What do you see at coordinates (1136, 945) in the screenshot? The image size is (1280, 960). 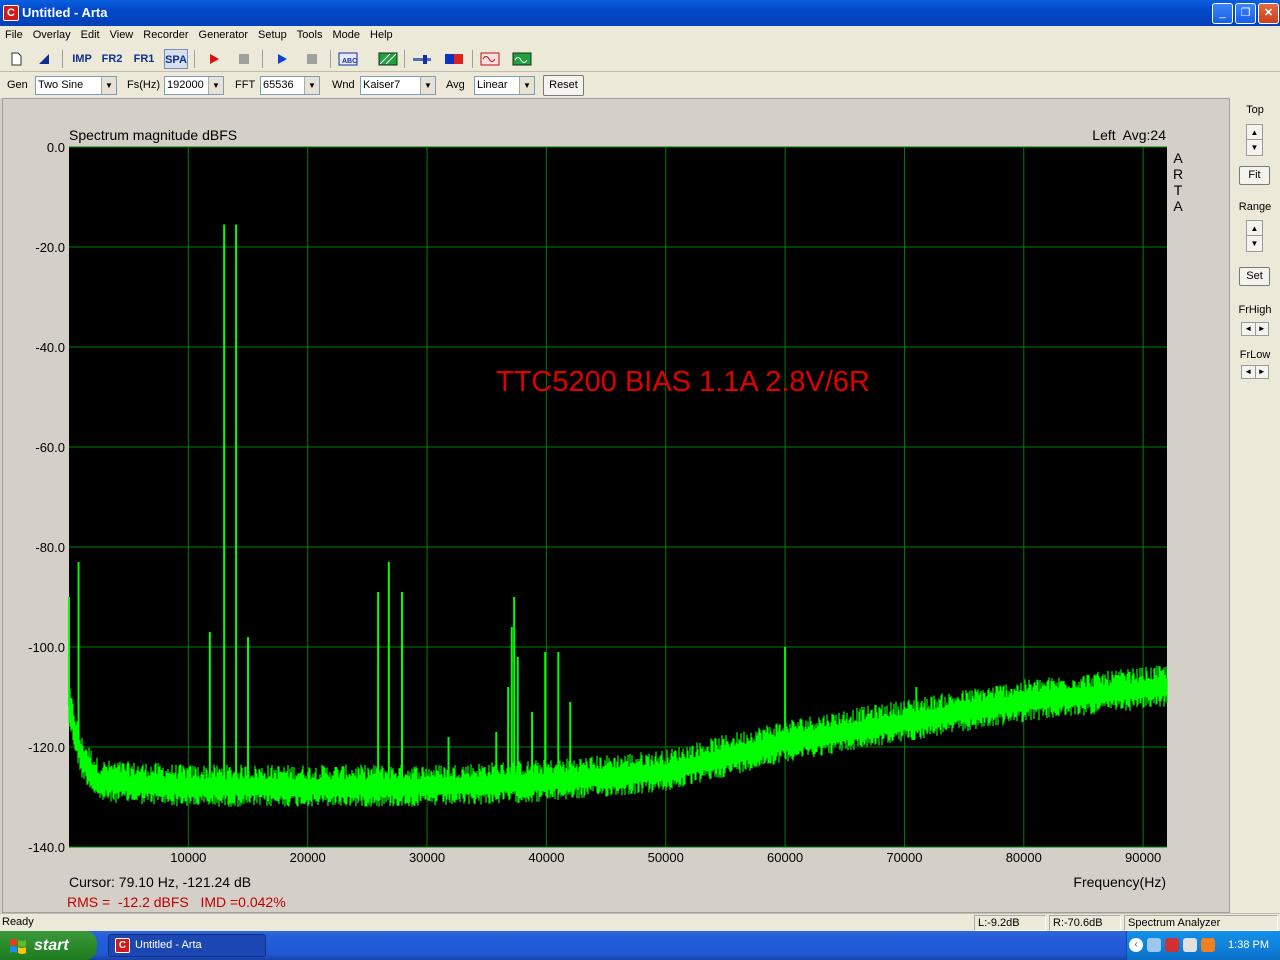 I see `expand-tray-icon: ‹` at bounding box center [1136, 945].